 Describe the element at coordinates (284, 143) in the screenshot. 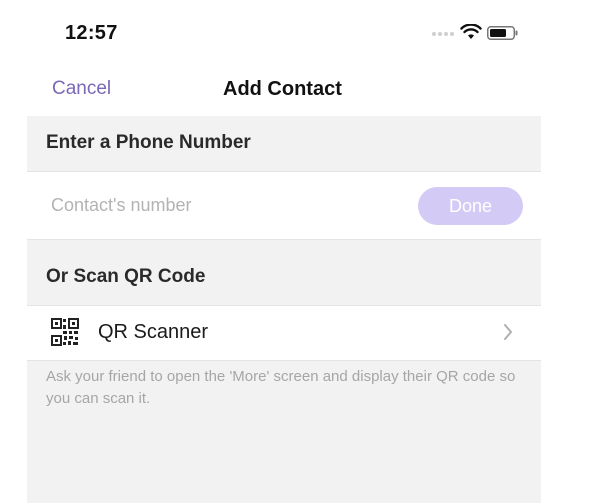

I see `phone-section-header: Enter a Phone Number` at that location.